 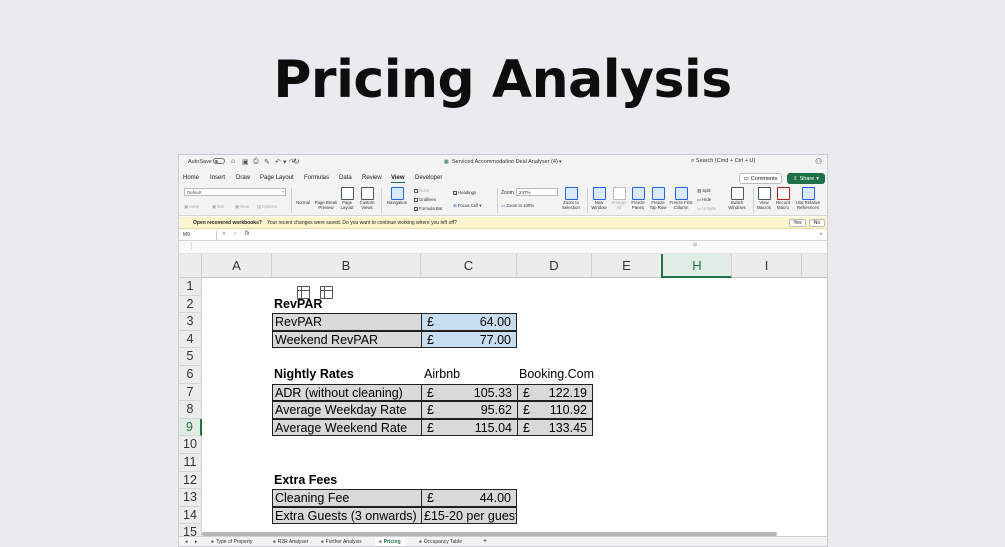 I want to click on yes-button: Yes, so click(x=797, y=223).